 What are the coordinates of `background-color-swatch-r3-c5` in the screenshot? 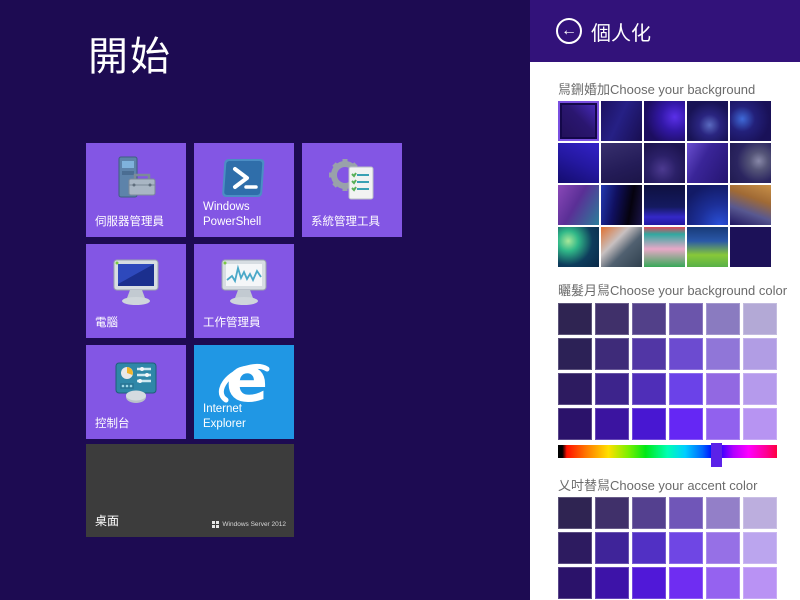 It's located at (723, 389).